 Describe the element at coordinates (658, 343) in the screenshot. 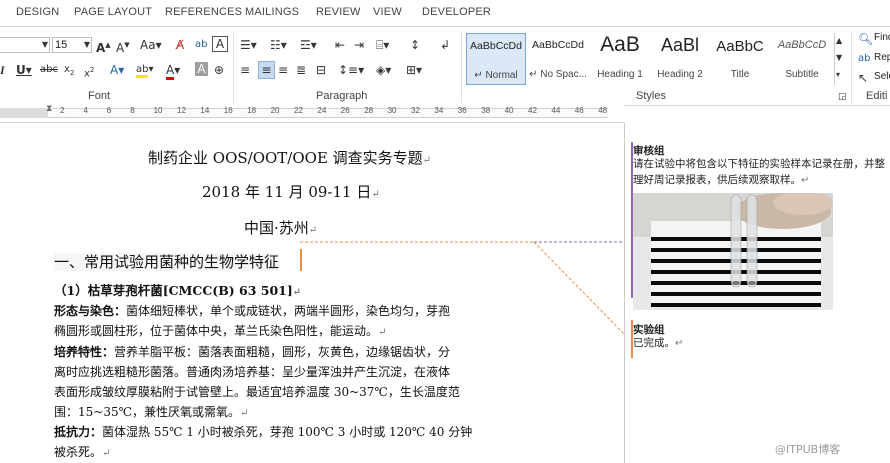

I see `comment-text: 已完成。↵` at that location.